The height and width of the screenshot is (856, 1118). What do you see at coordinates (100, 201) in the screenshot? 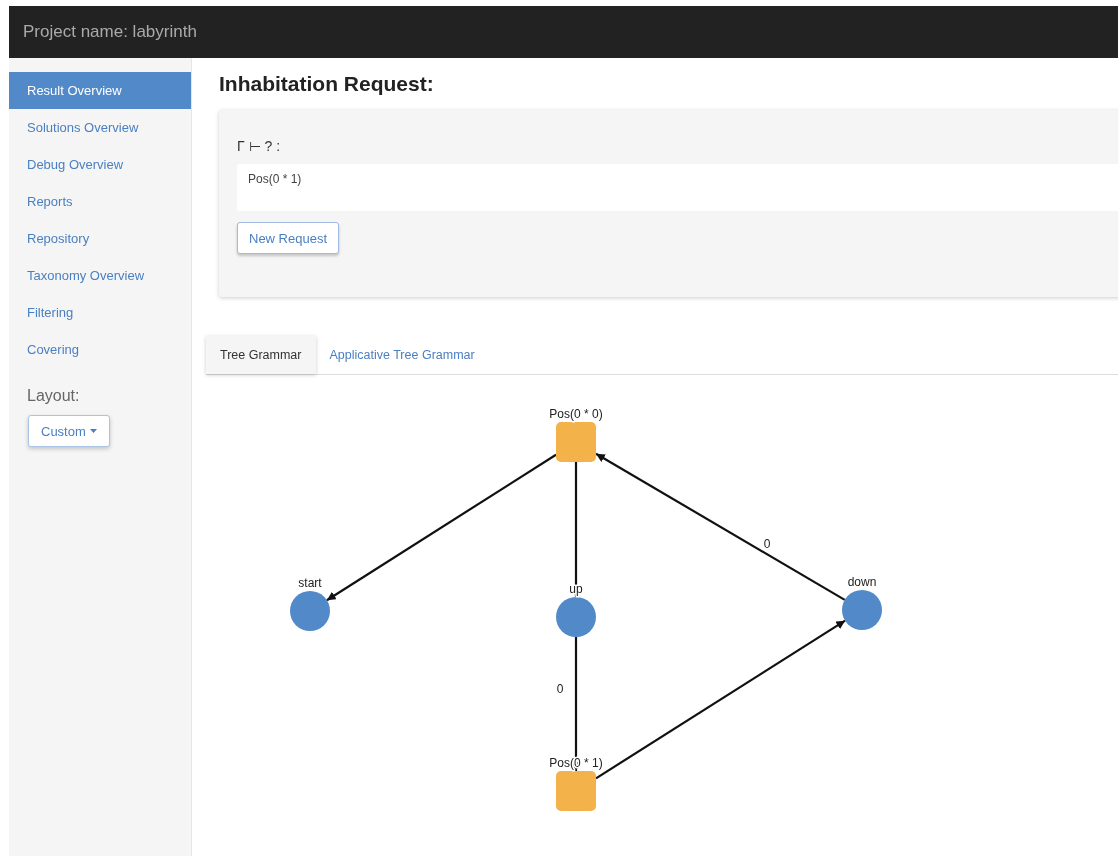
I see `sidebar-item: Reports` at bounding box center [100, 201].